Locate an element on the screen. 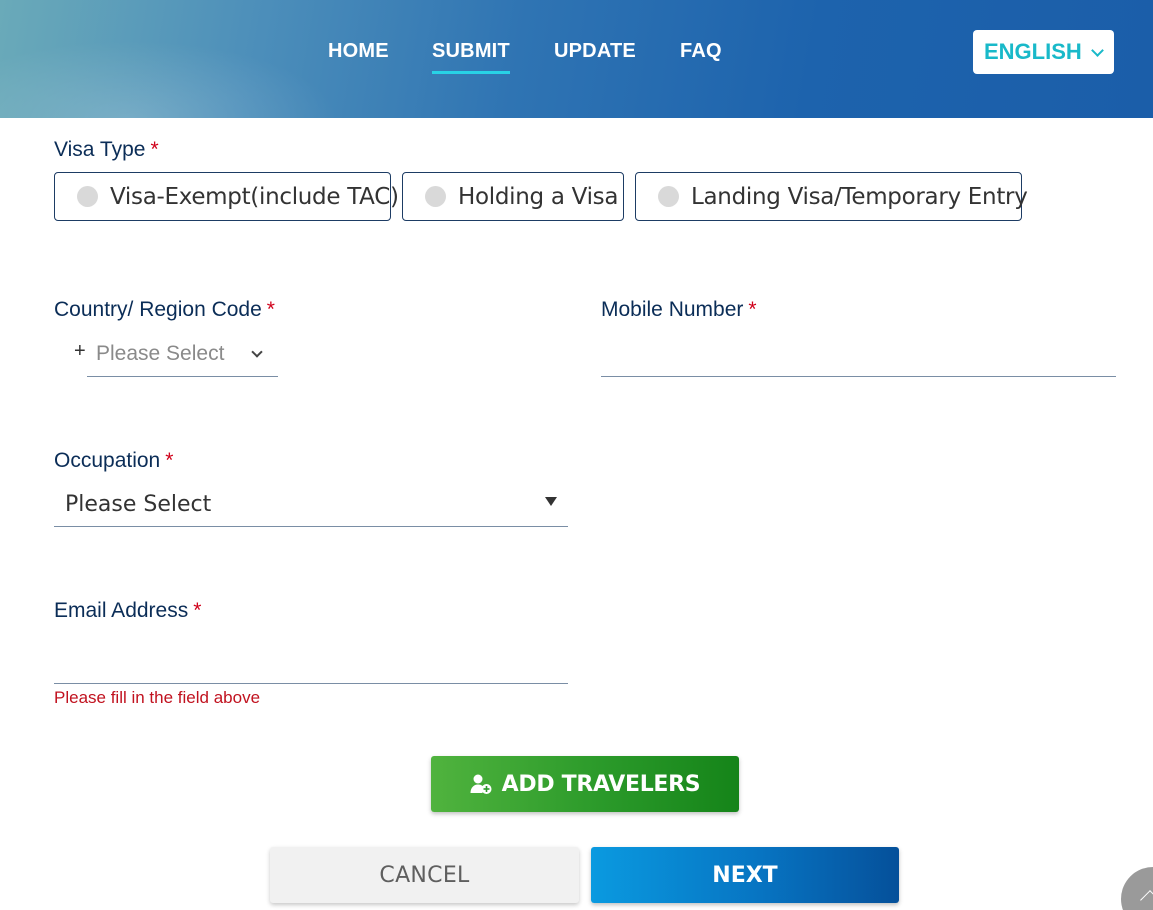 This screenshot has height=910, width=1153. occupation-select: Please Select is located at coordinates (311, 505).